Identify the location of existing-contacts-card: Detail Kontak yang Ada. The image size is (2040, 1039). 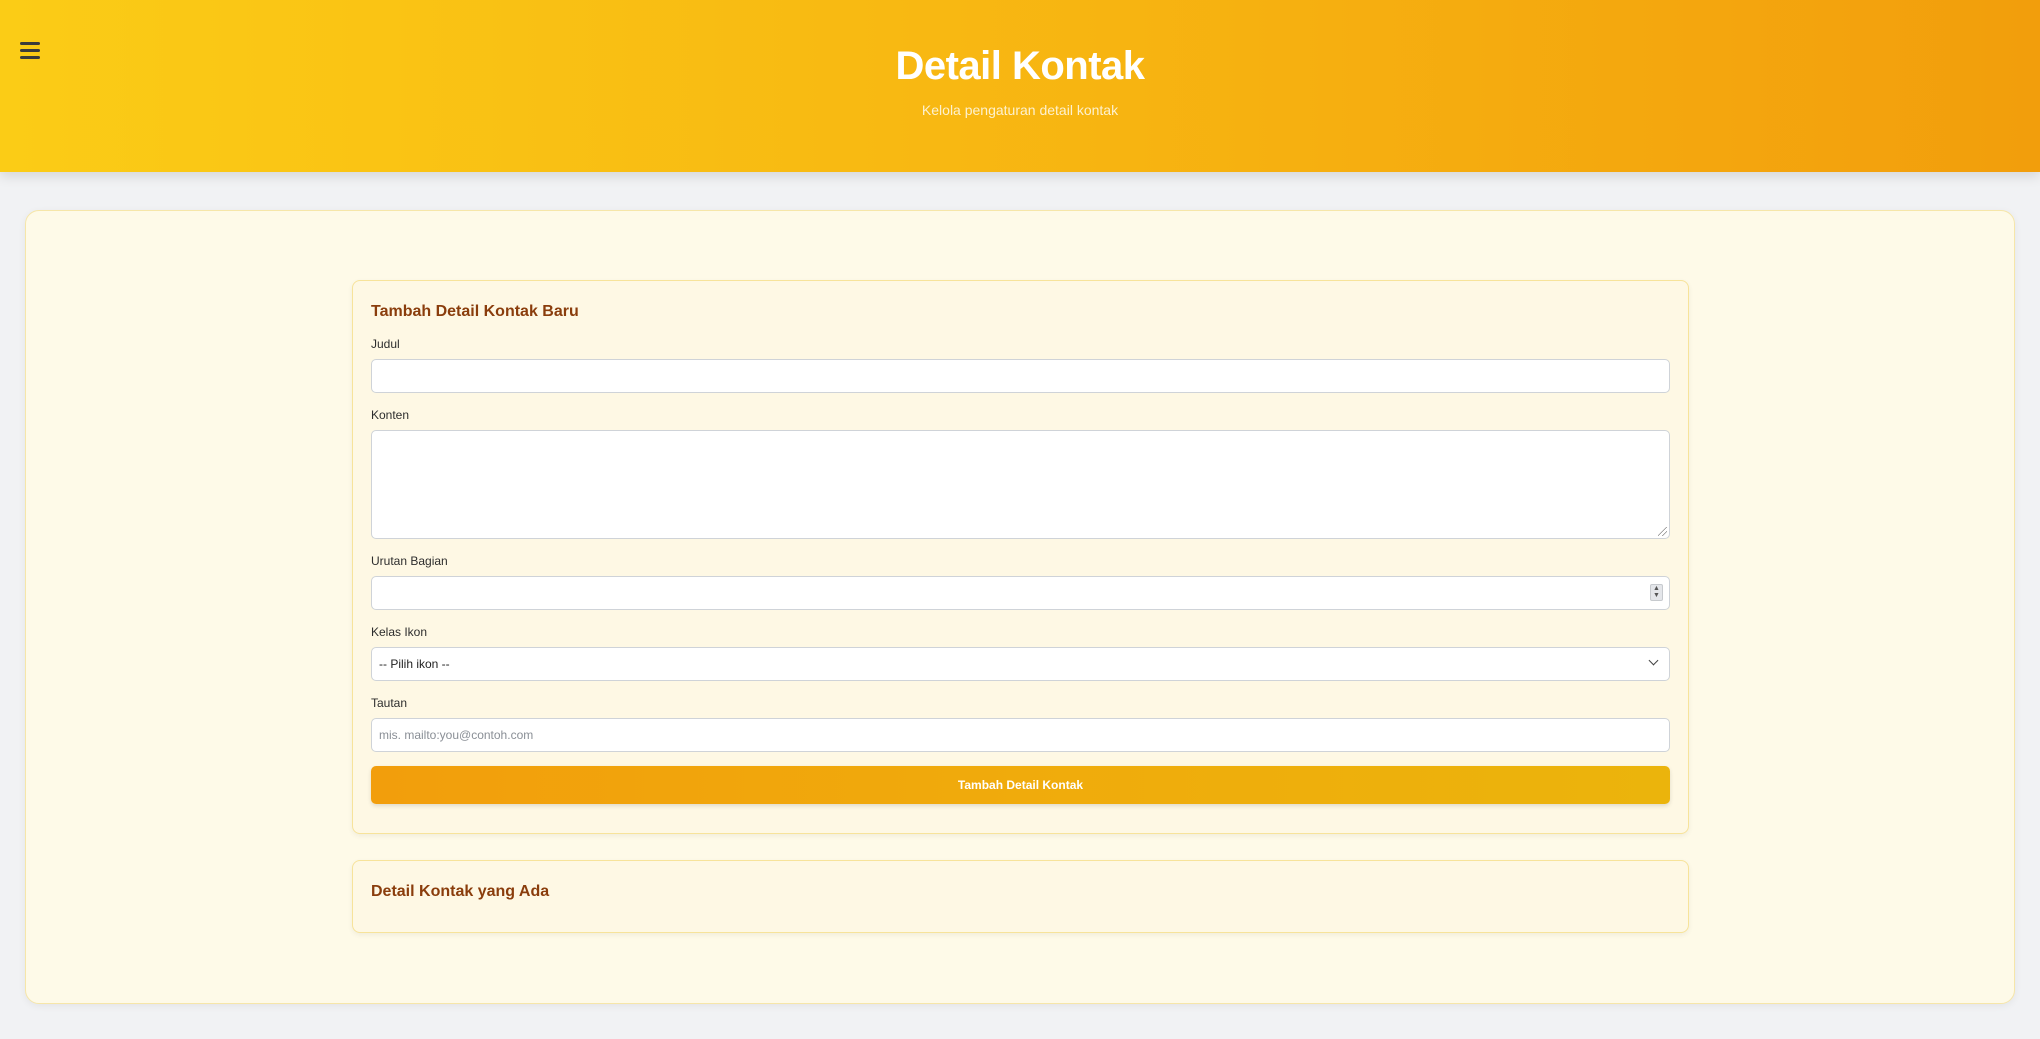
(1020, 896).